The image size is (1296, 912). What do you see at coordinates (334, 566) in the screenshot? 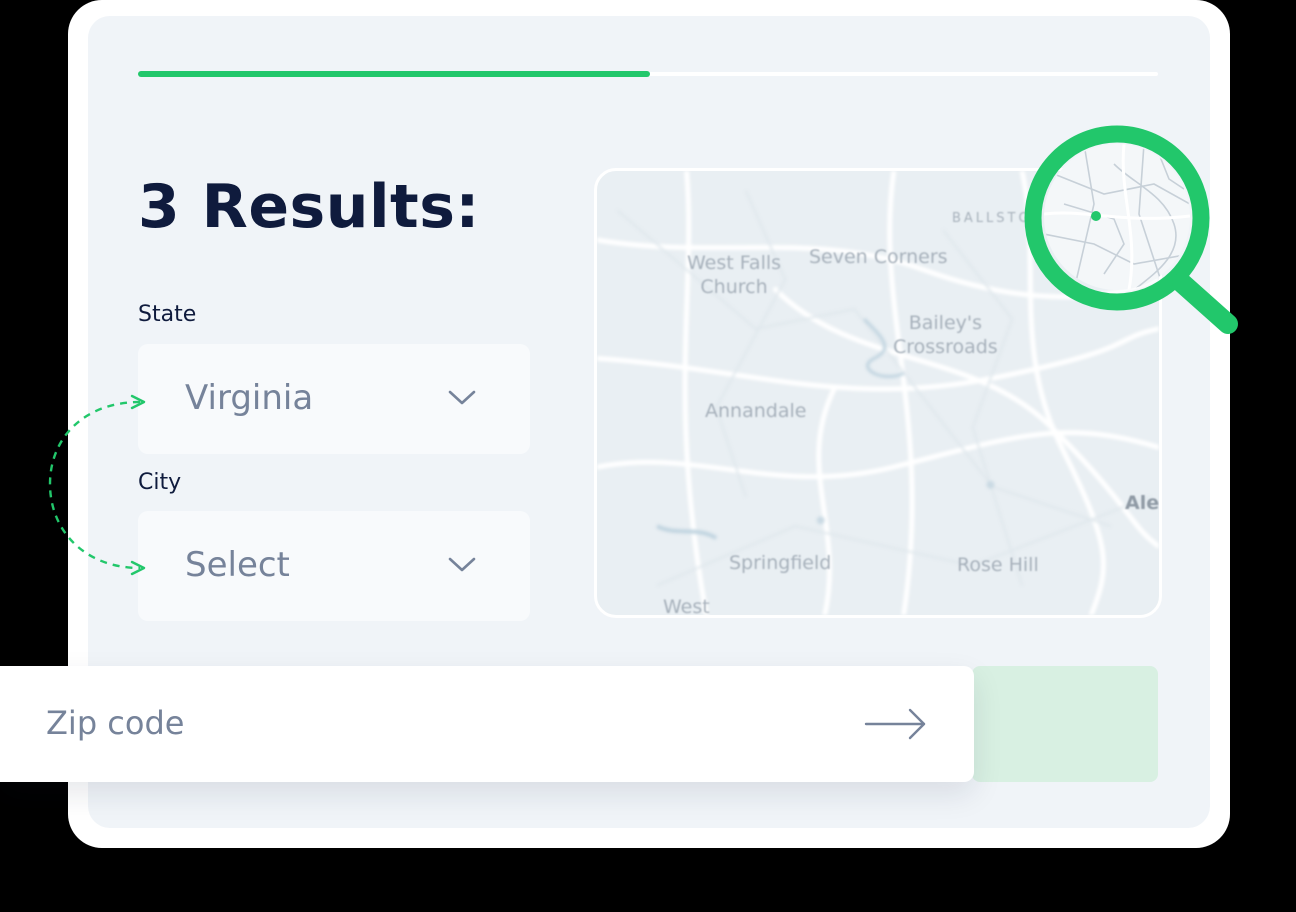
I see `city-select: Select` at bounding box center [334, 566].